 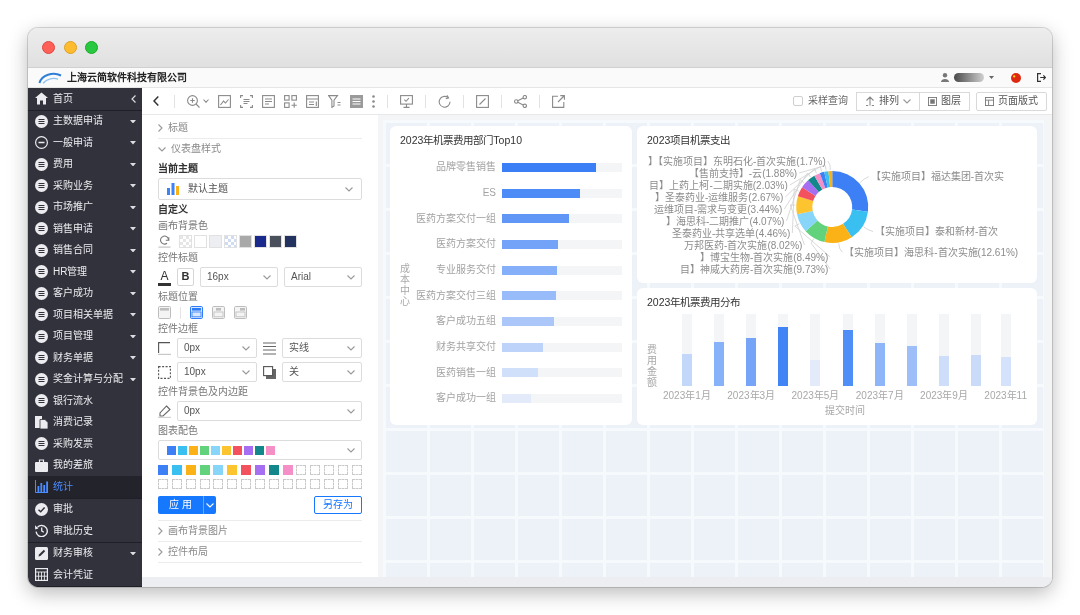 What do you see at coordinates (85, 487) in the screenshot?
I see `sidebar-item: 统计` at bounding box center [85, 487].